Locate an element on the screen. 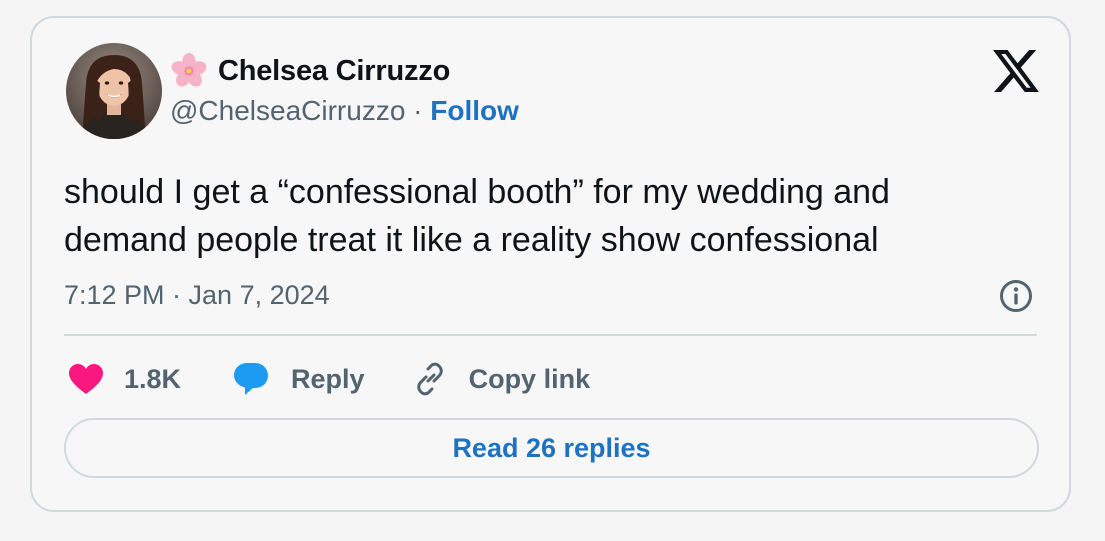  author-name: Chelsea Cirruzzo is located at coordinates (334, 71).